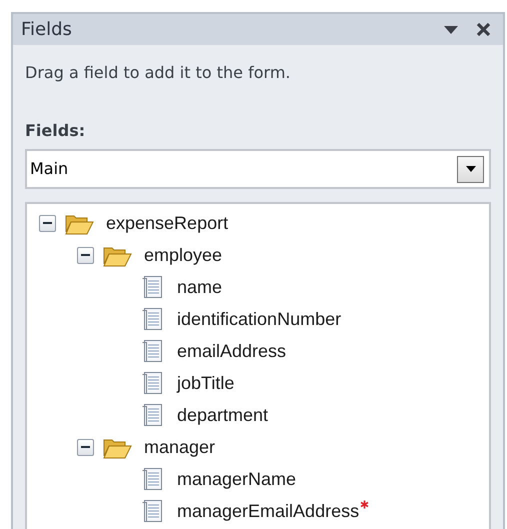  What do you see at coordinates (158, 73) in the screenshot?
I see `instruction-text: Drag a field to add it to the form.` at bounding box center [158, 73].